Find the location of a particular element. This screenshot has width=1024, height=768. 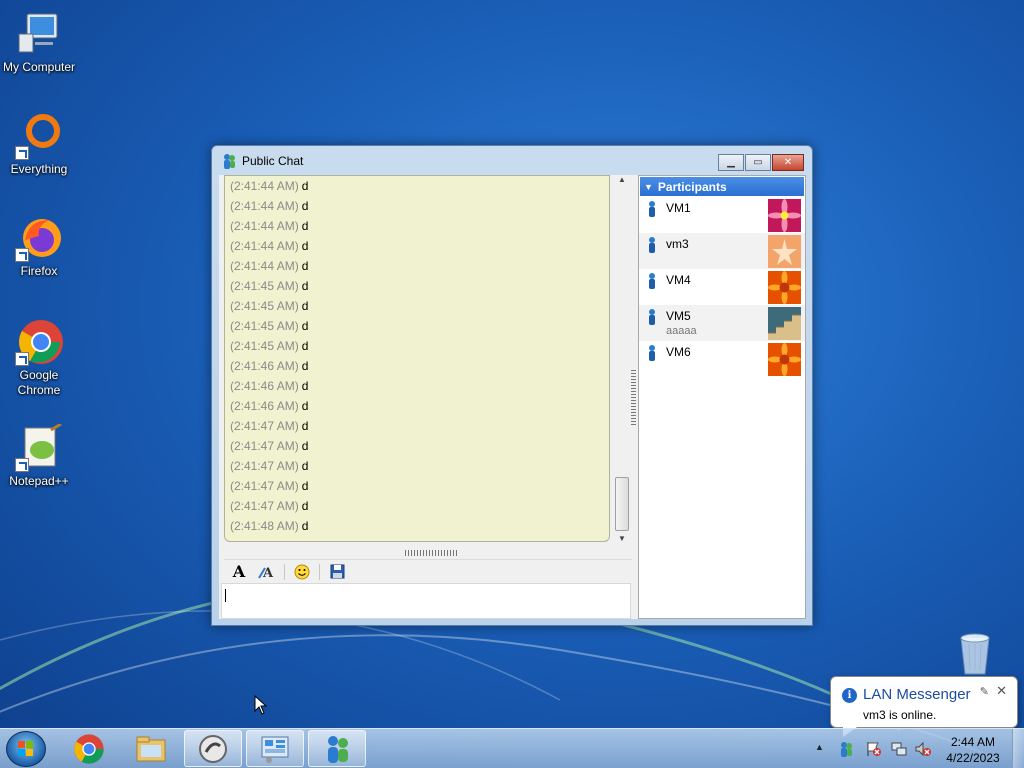

message-scrollbar: ▲ ▼ is located at coordinates (622, 361).